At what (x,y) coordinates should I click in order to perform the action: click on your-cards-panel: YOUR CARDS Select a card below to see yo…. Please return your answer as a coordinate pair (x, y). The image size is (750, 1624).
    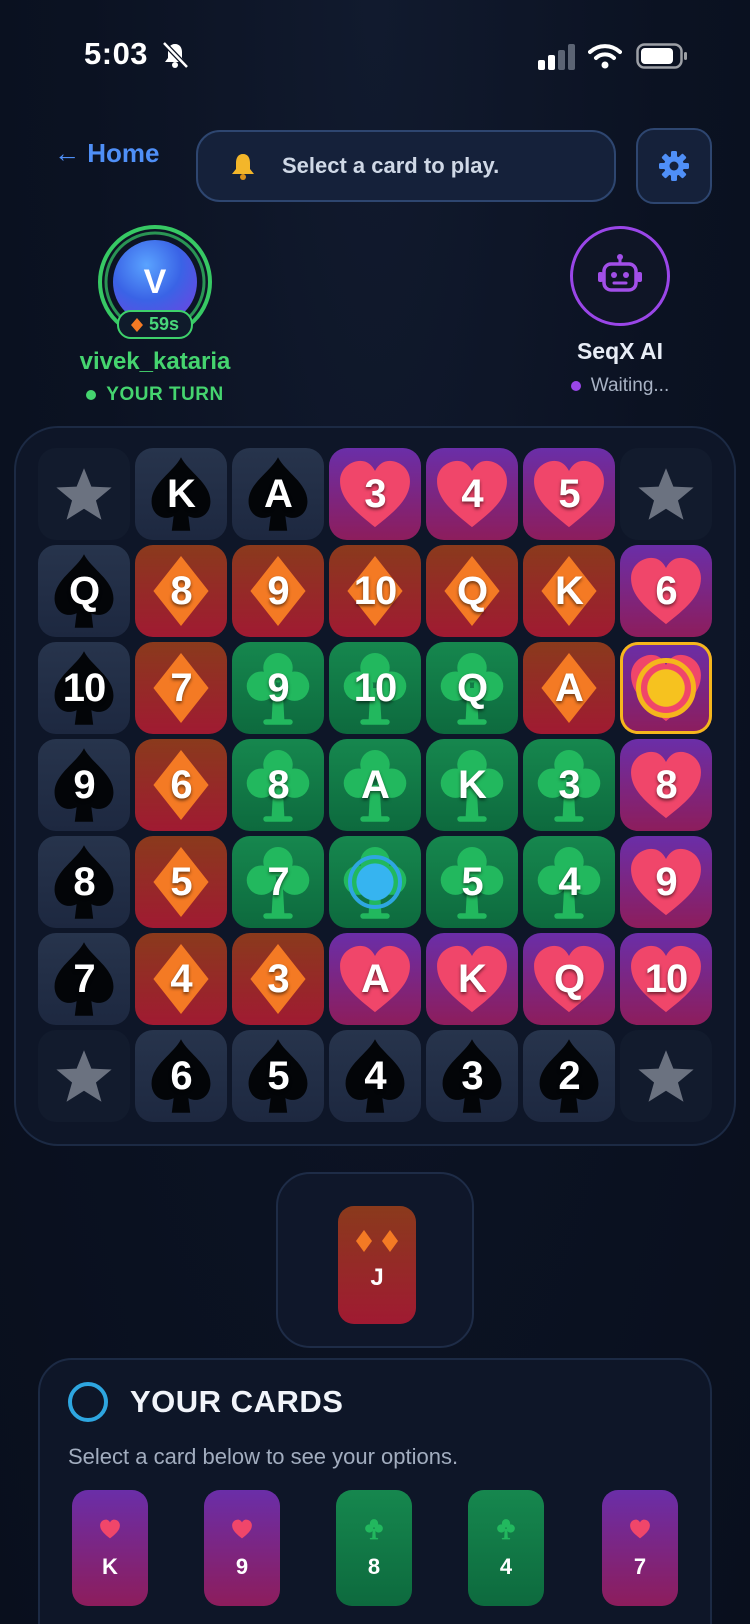
    Looking at the image, I should click on (375, 1491).